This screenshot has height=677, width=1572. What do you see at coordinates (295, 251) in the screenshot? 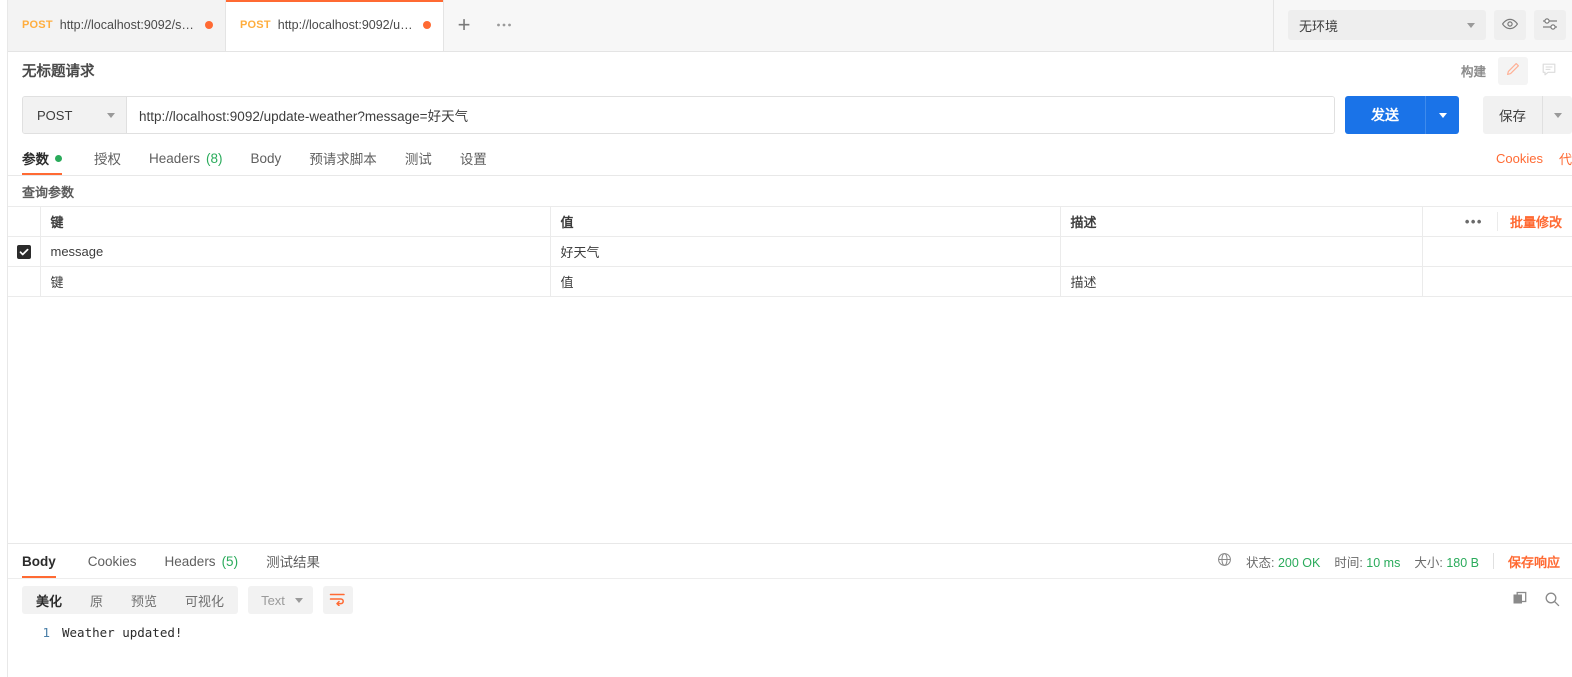
I see `row-key: message` at bounding box center [295, 251].